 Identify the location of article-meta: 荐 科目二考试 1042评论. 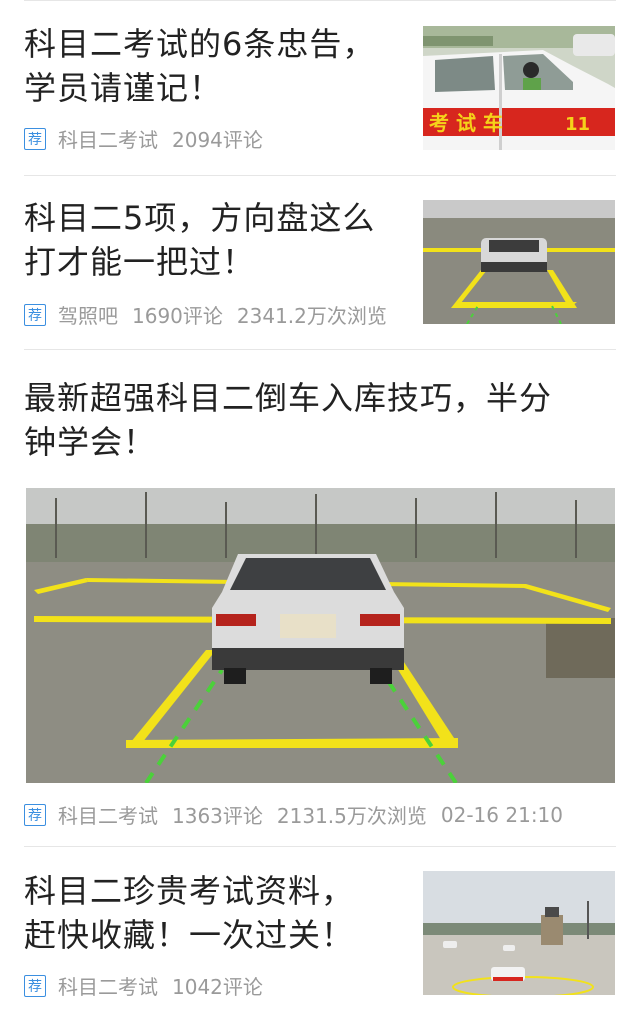
(150, 985).